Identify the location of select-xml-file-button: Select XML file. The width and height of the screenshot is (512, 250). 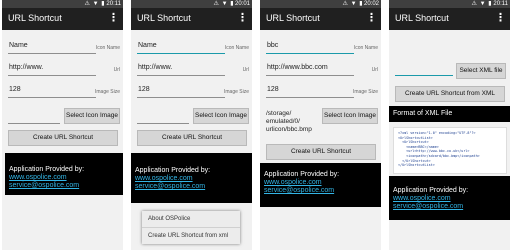
(481, 71).